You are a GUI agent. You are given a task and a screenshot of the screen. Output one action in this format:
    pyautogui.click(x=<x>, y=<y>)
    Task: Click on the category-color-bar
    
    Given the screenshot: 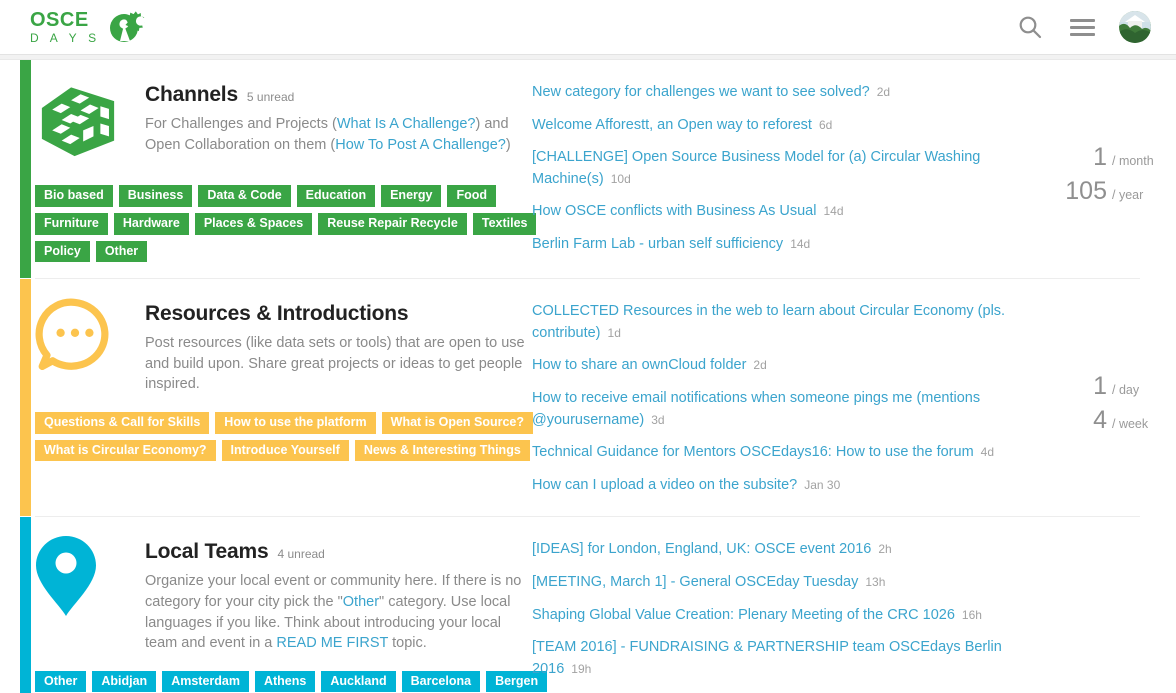 What is the action you would take?
    pyautogui.click(x=25, y=169)
    